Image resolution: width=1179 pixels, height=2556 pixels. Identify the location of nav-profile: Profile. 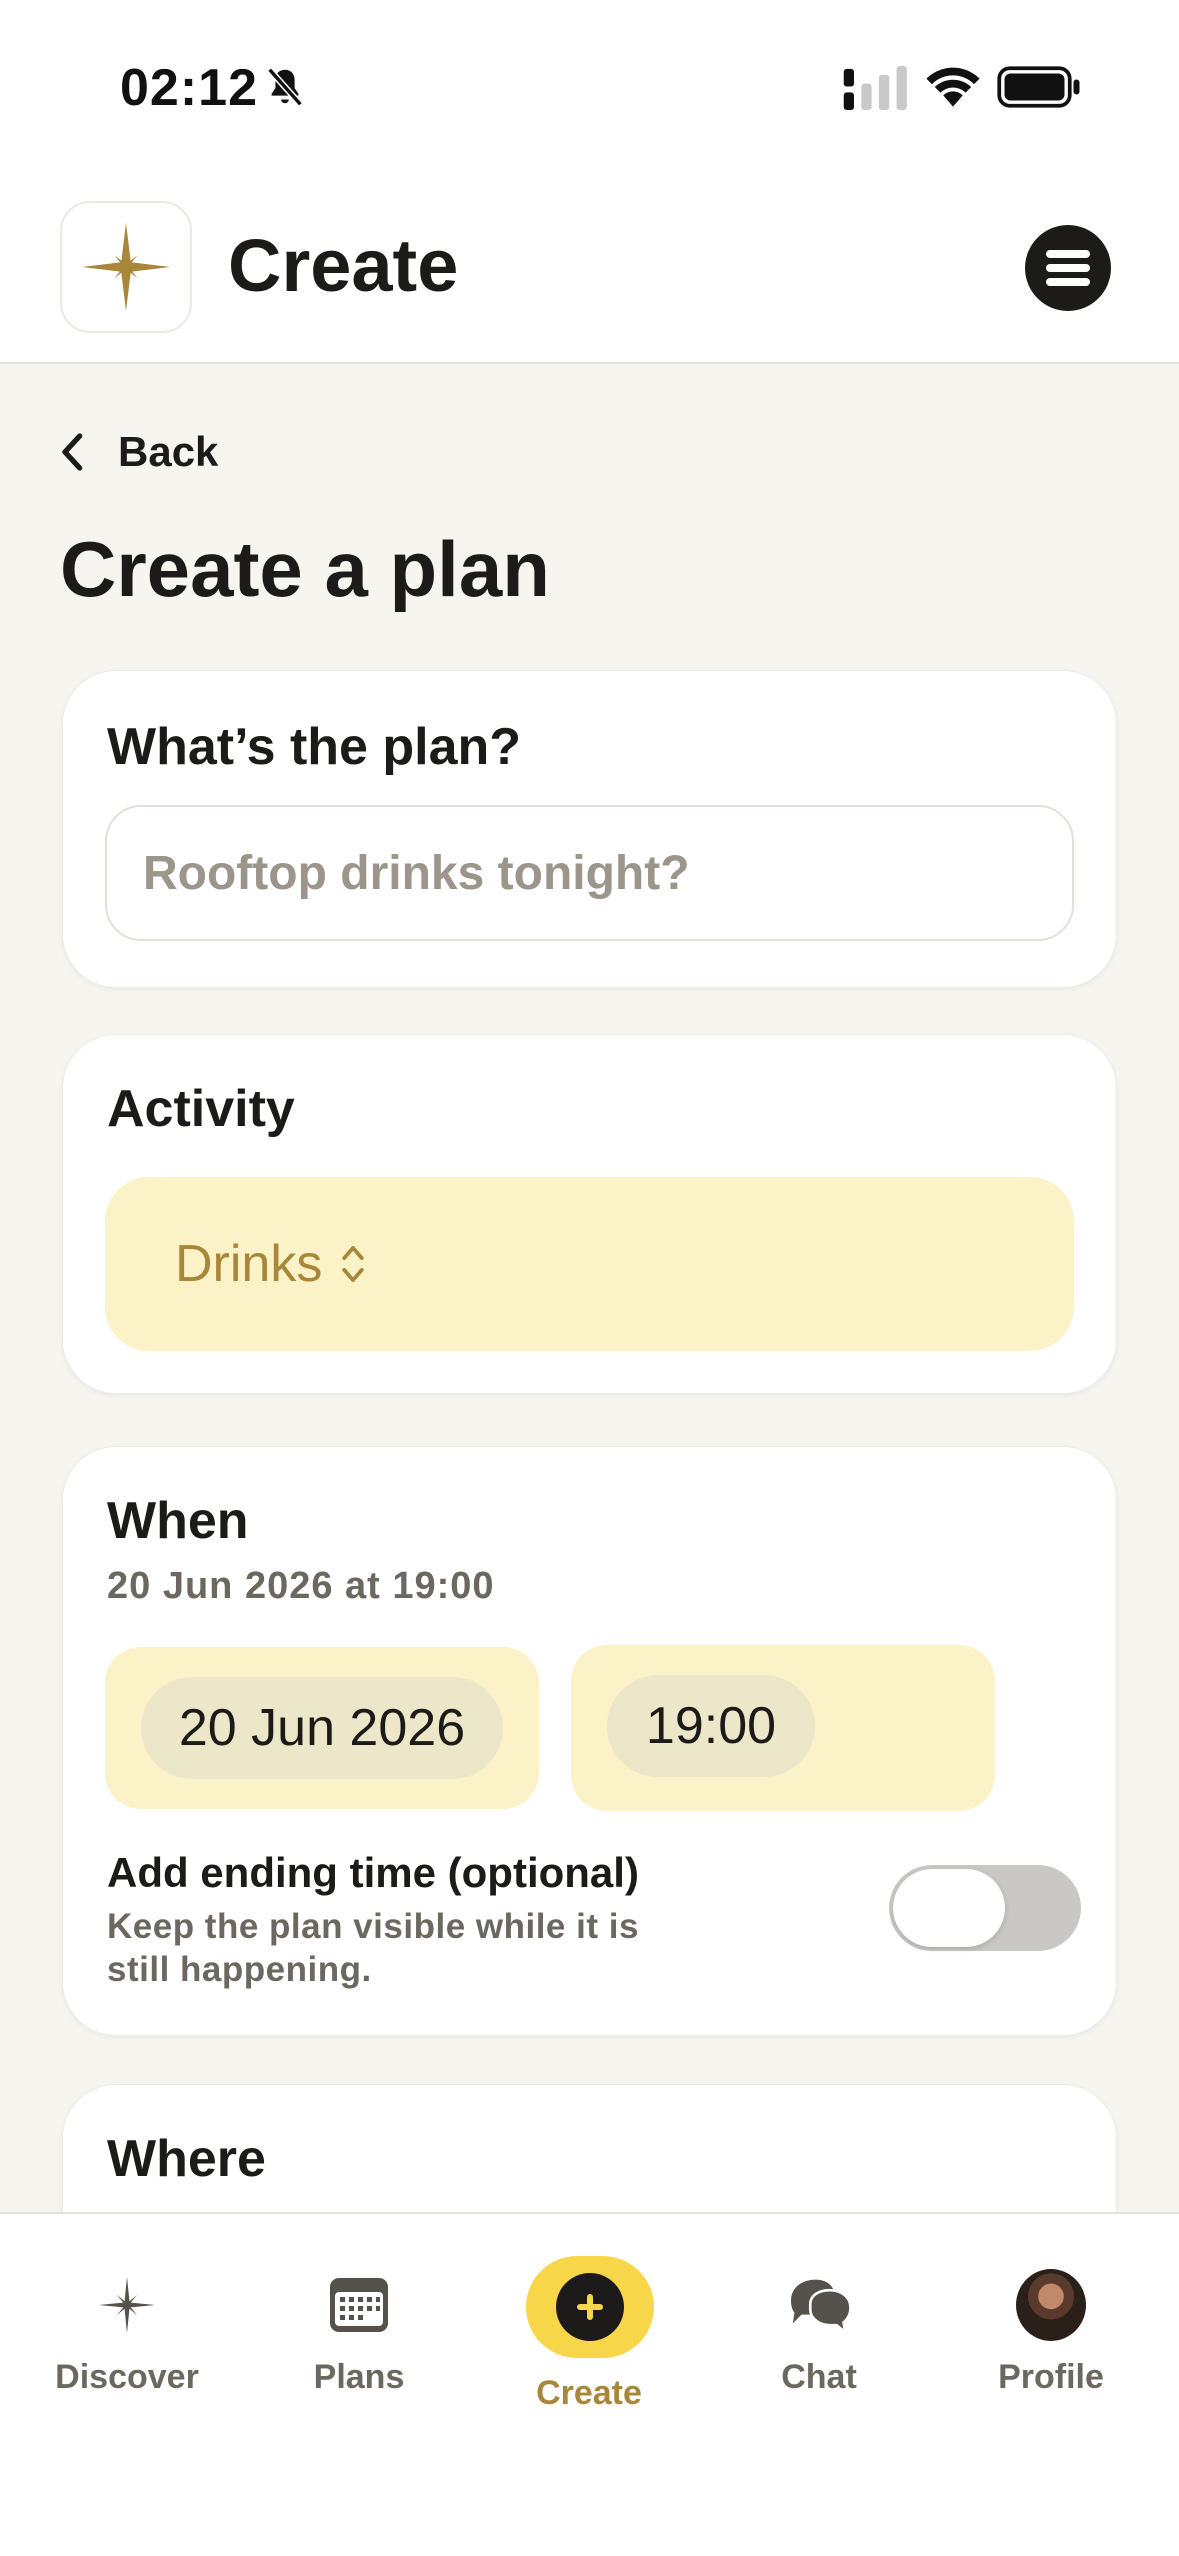
(1051, 2314).